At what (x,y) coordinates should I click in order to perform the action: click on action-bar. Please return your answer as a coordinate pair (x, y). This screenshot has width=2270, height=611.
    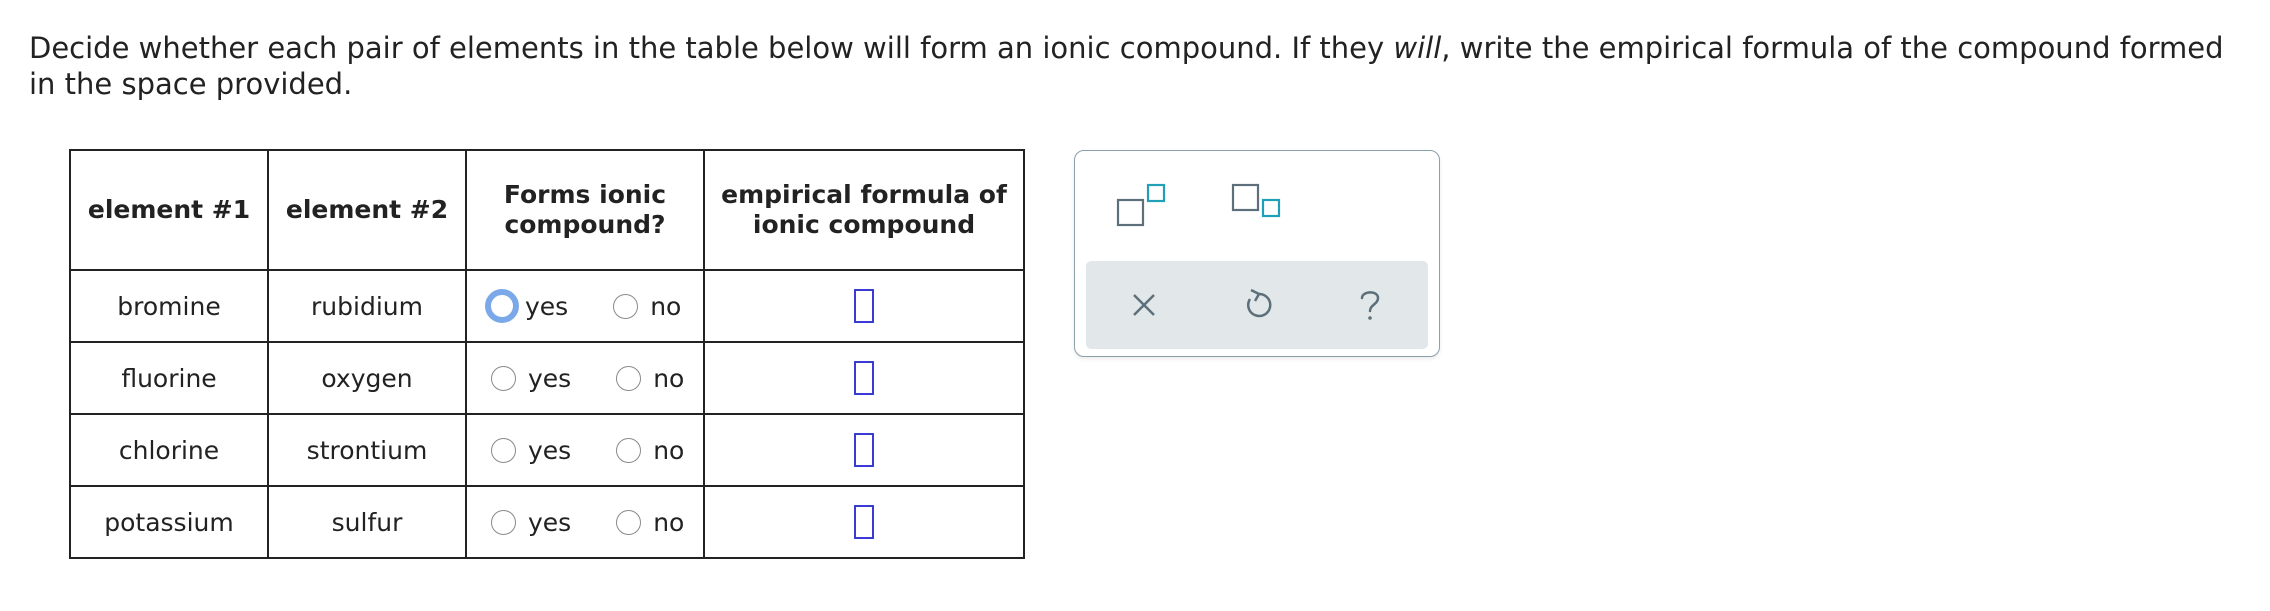
    Looking at the image, I should click on (1257, 305).